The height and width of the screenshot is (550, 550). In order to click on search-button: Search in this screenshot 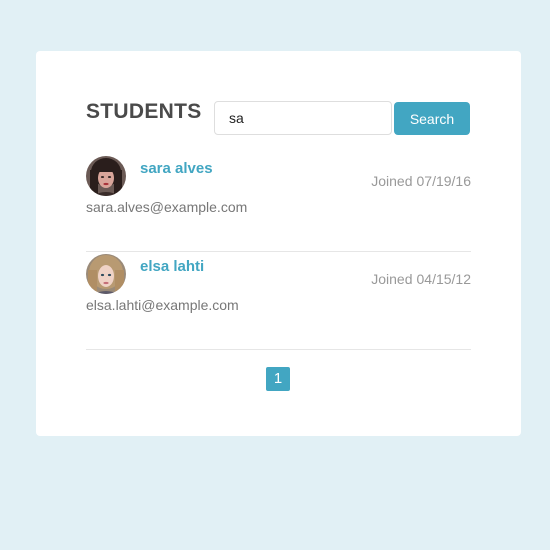, I will do `click(432, 118)`.